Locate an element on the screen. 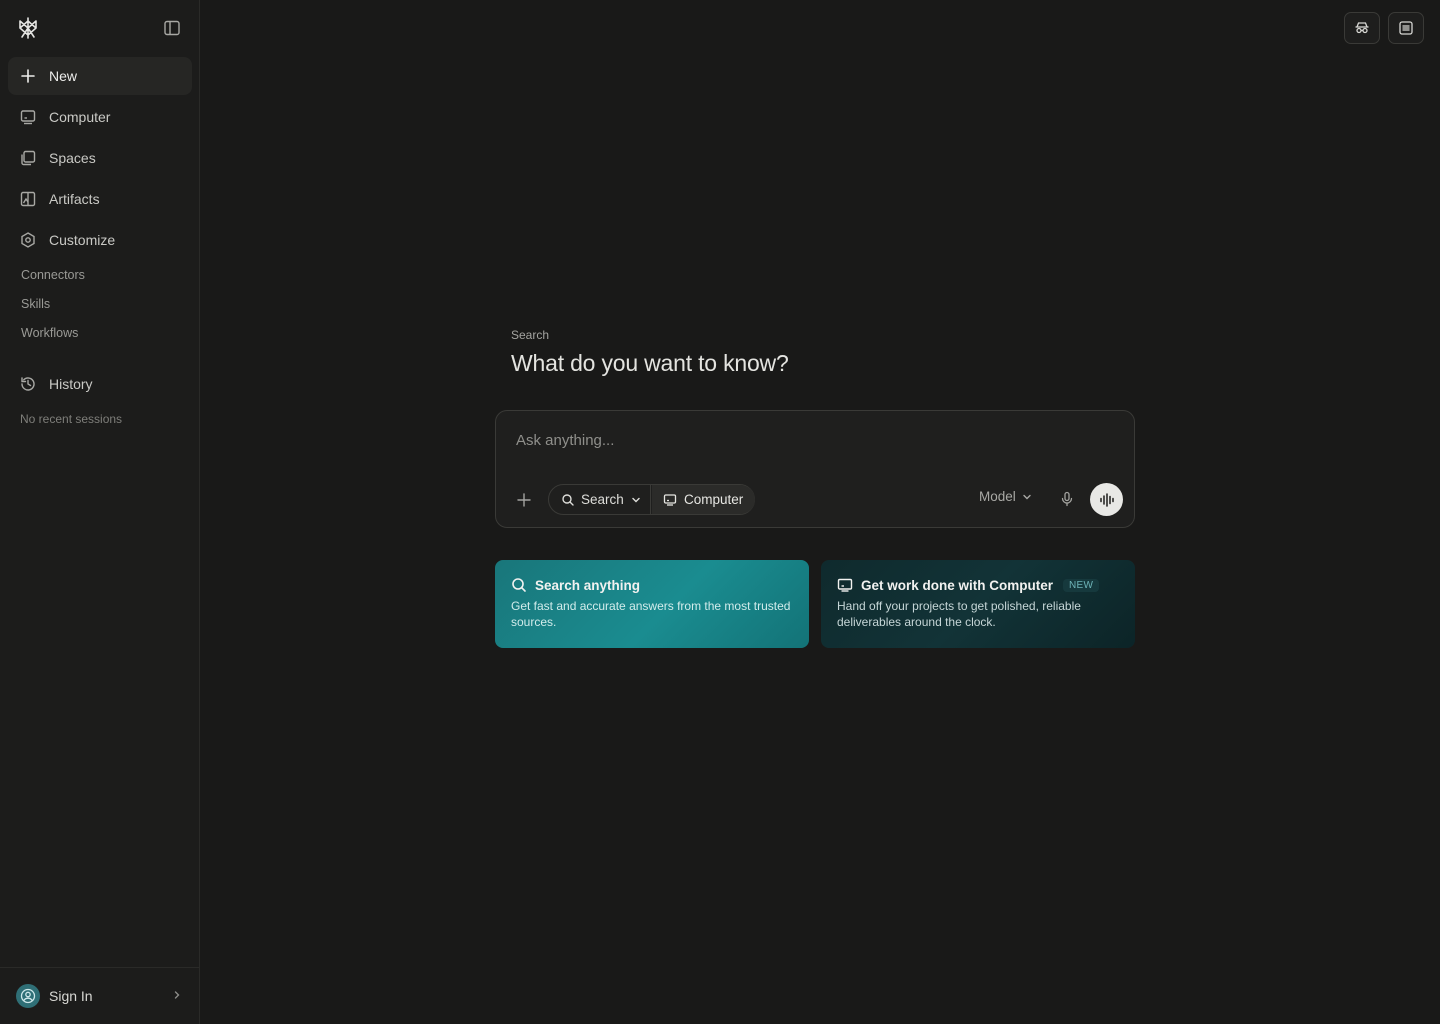 The image size is (1440, 1024). sidebar-item-label: Spaces is located at coordinates (72, 158).